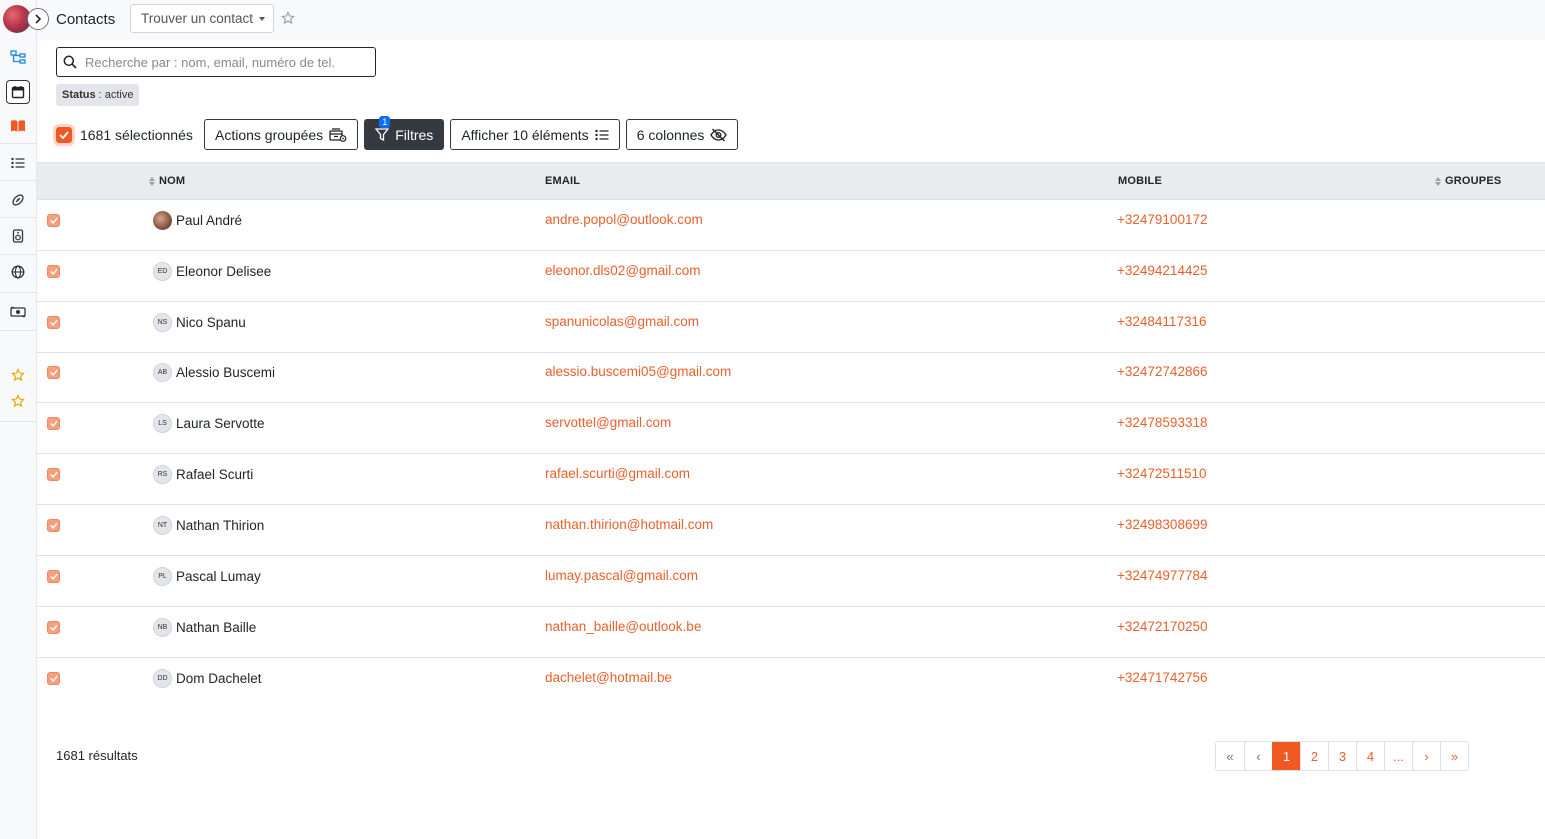  What do you see at coordinates (18, 200) in the screenshot?
I see `football-icon` at bounding box center [18, 200].